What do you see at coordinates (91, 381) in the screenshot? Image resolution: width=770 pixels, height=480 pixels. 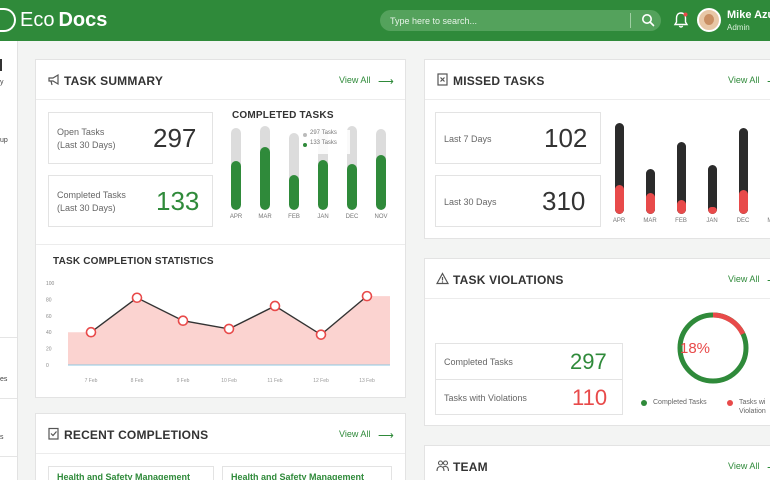 I see `x-tick-label: 7 Feb` at bounding box center [91, 381].